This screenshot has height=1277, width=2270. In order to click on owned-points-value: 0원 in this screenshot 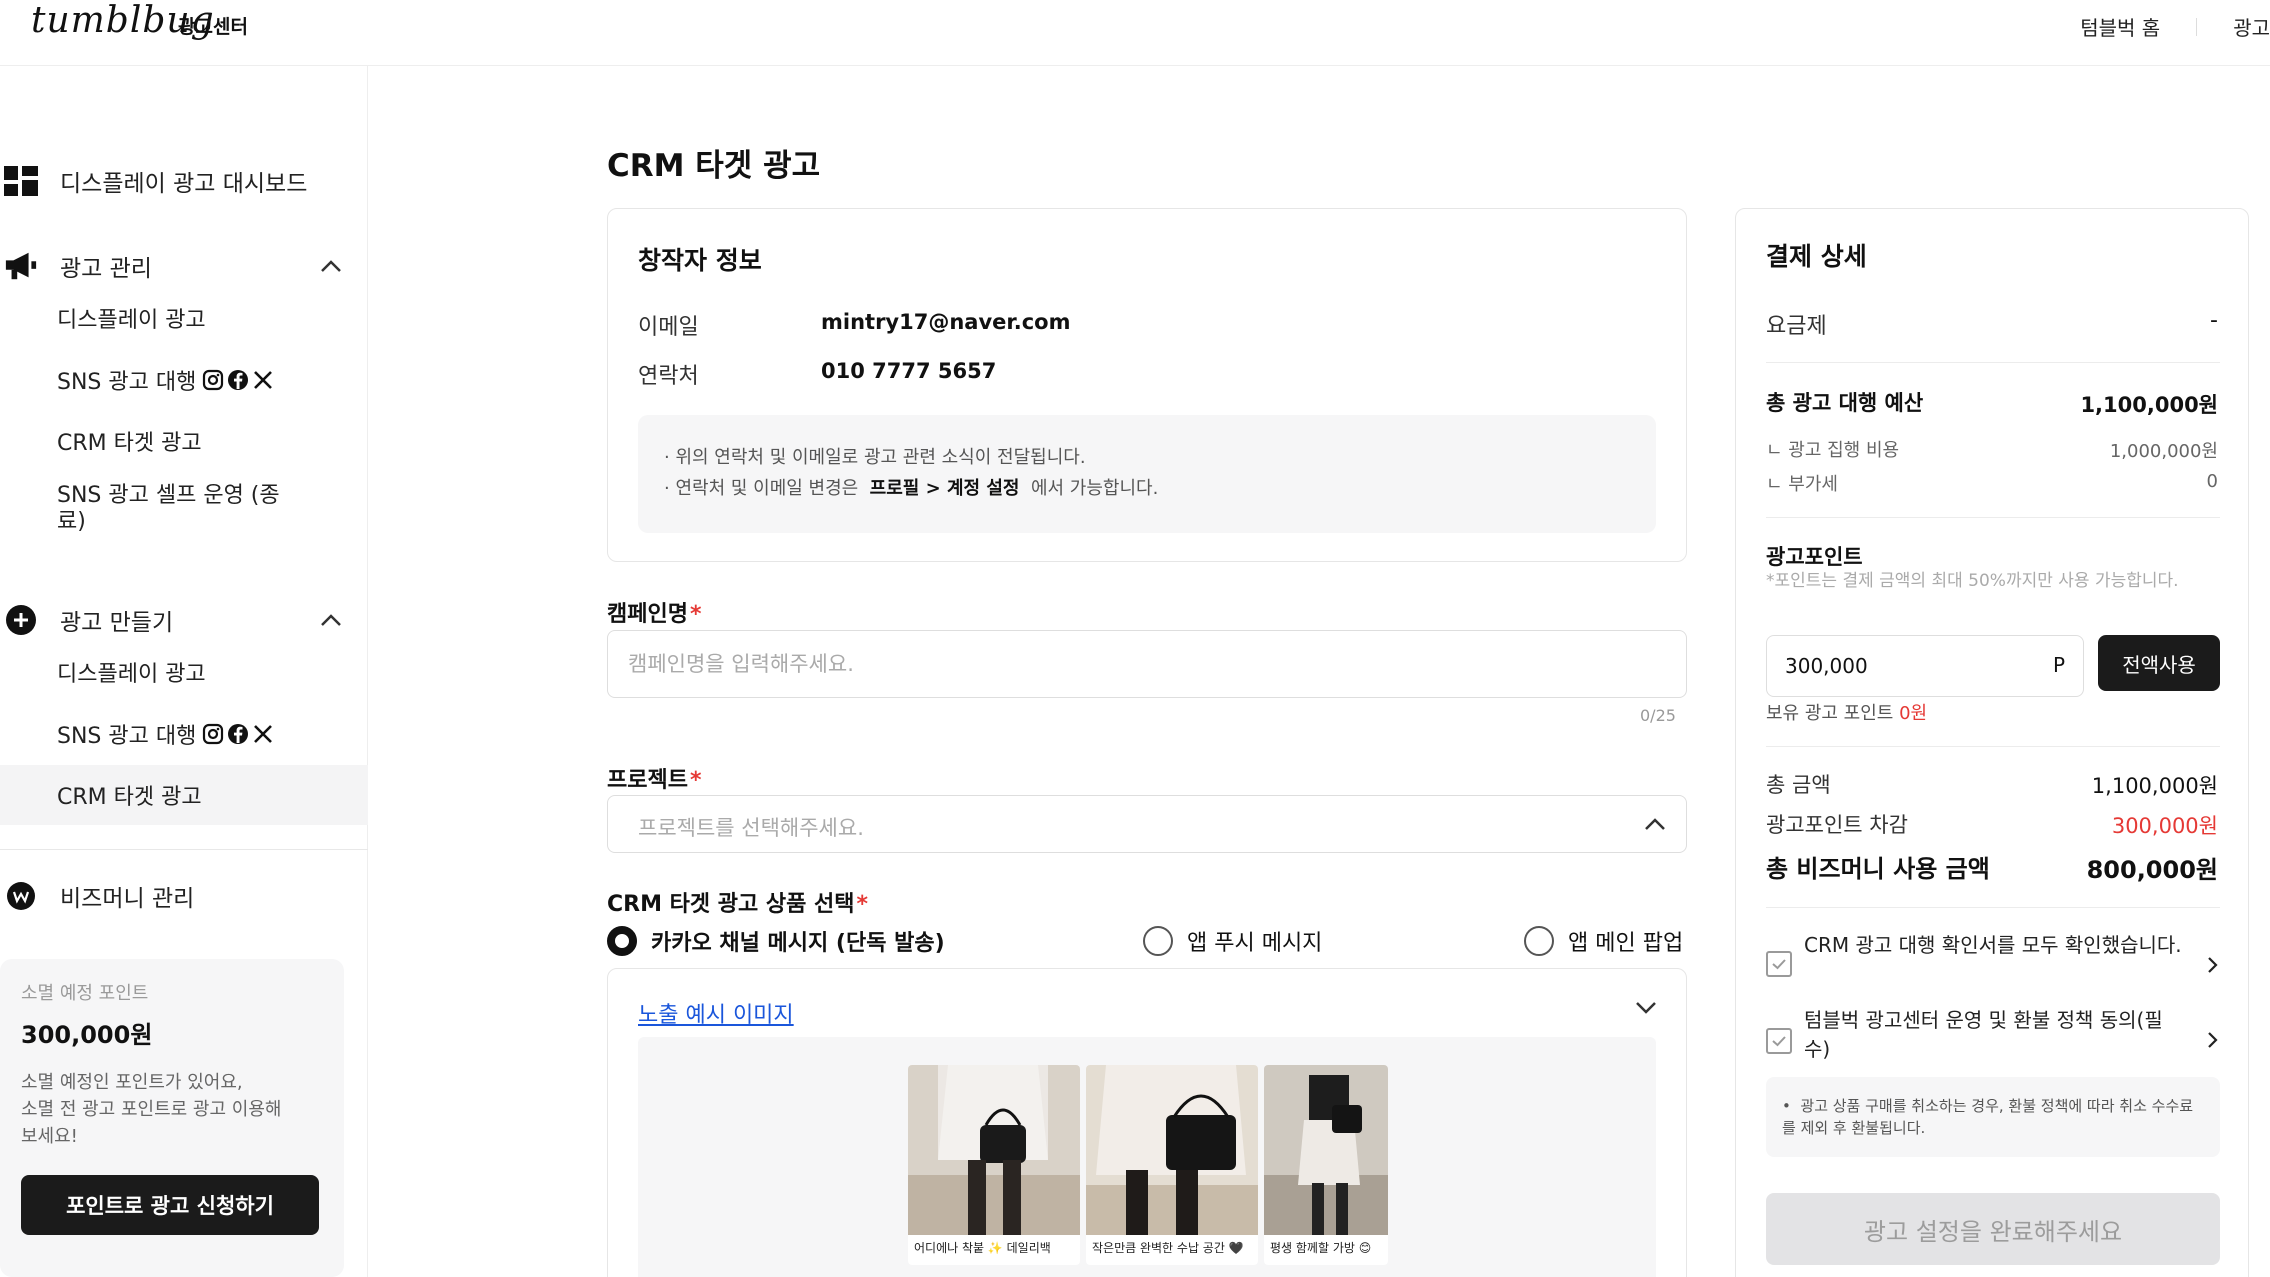, I will do `click(1913, 713)`.